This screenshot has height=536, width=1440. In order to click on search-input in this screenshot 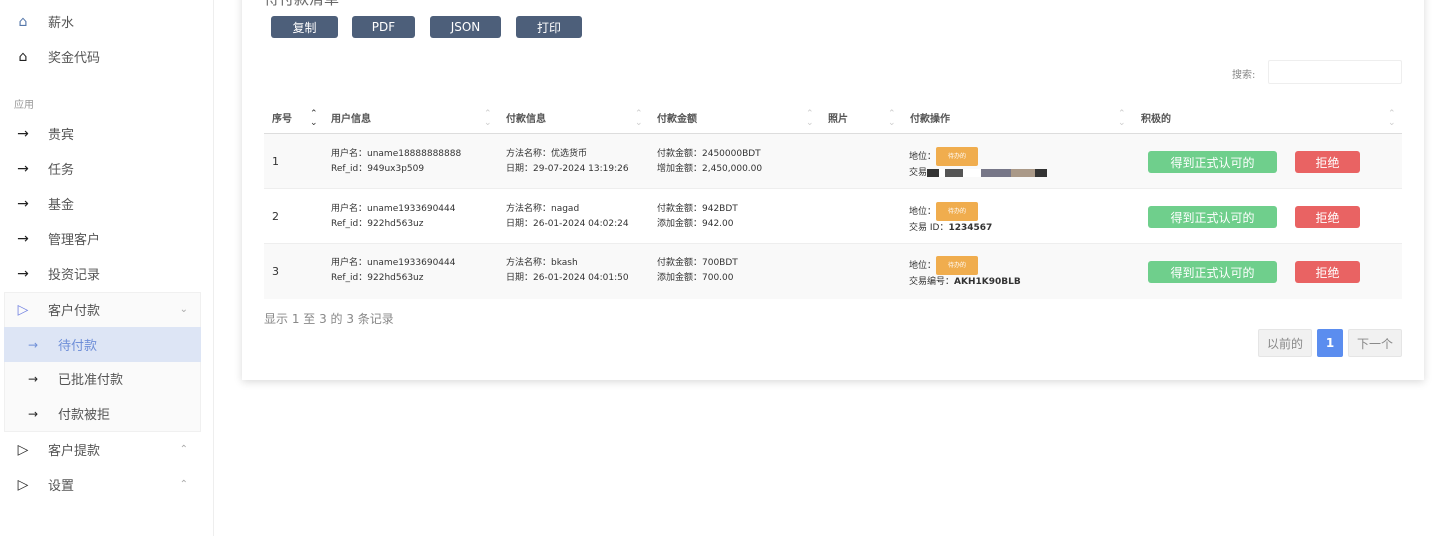, I will do `click(1335, 72)`.